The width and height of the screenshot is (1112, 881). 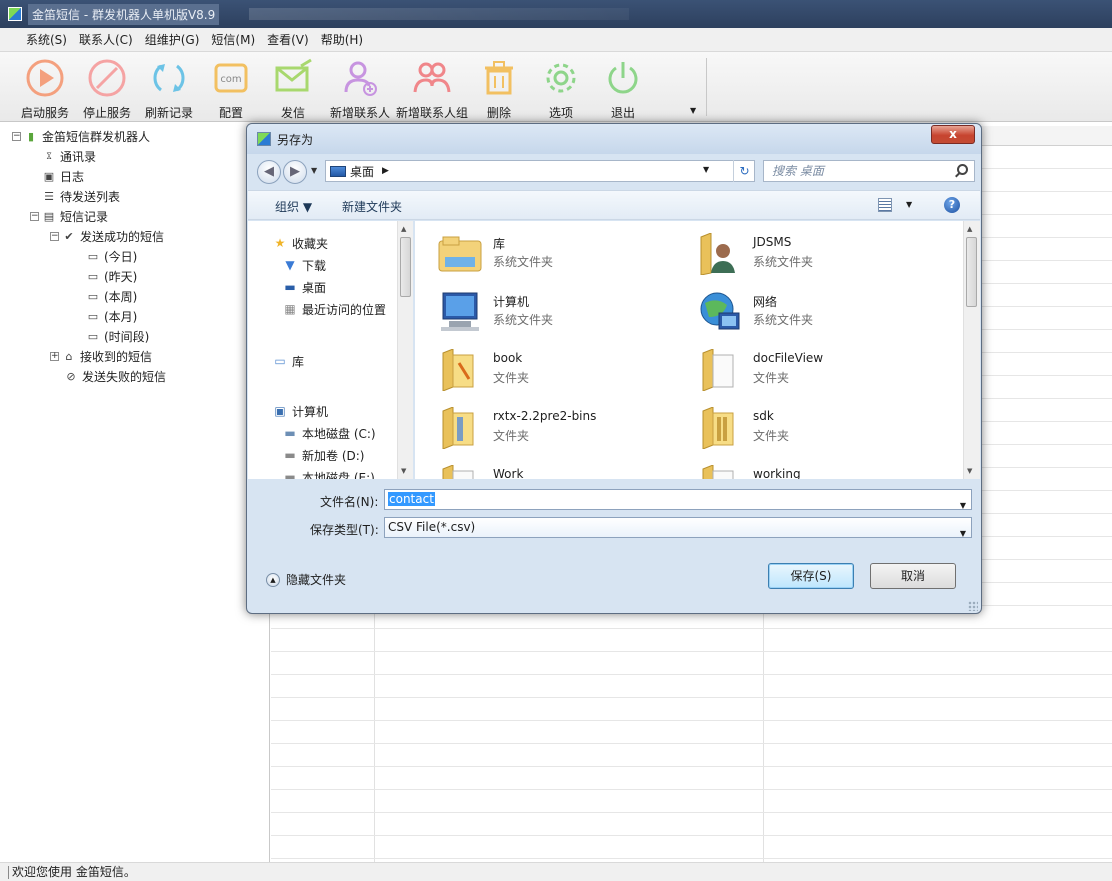 I want to click on nav-item-computer: ▣ 计算机, so click(x=300, y=411).